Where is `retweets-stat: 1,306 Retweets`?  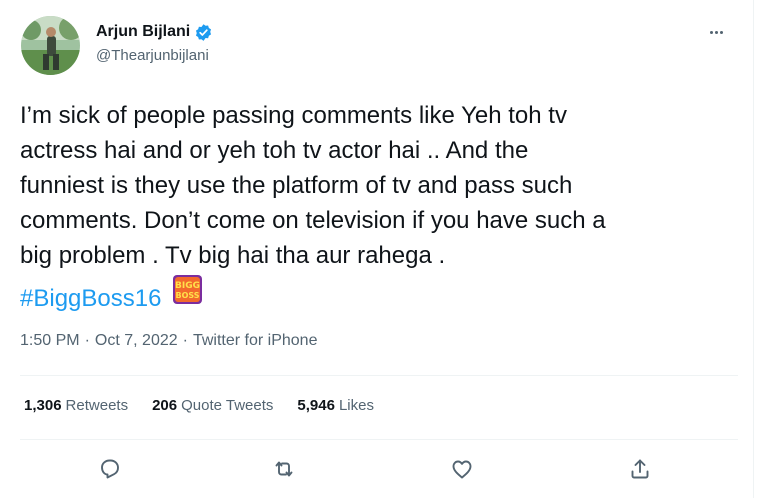 retweets-stat: 1,306 Retweets is located at coordinates (76, 405).